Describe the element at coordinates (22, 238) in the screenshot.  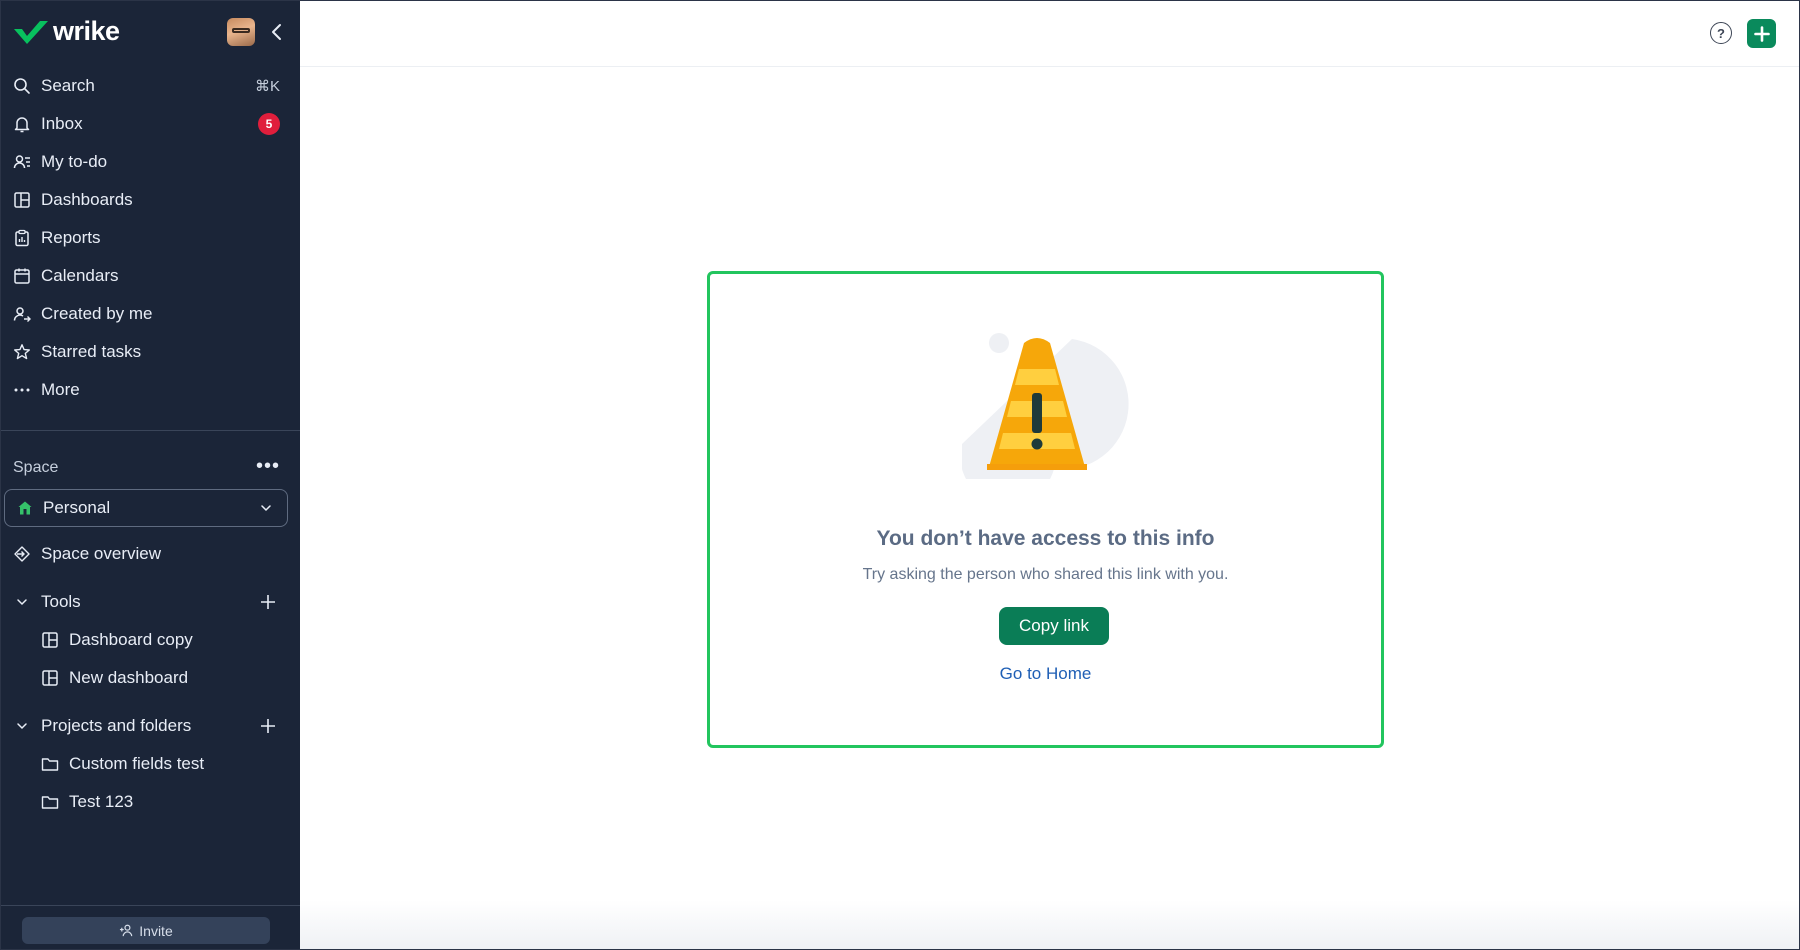
I see `report-icon` at that location.